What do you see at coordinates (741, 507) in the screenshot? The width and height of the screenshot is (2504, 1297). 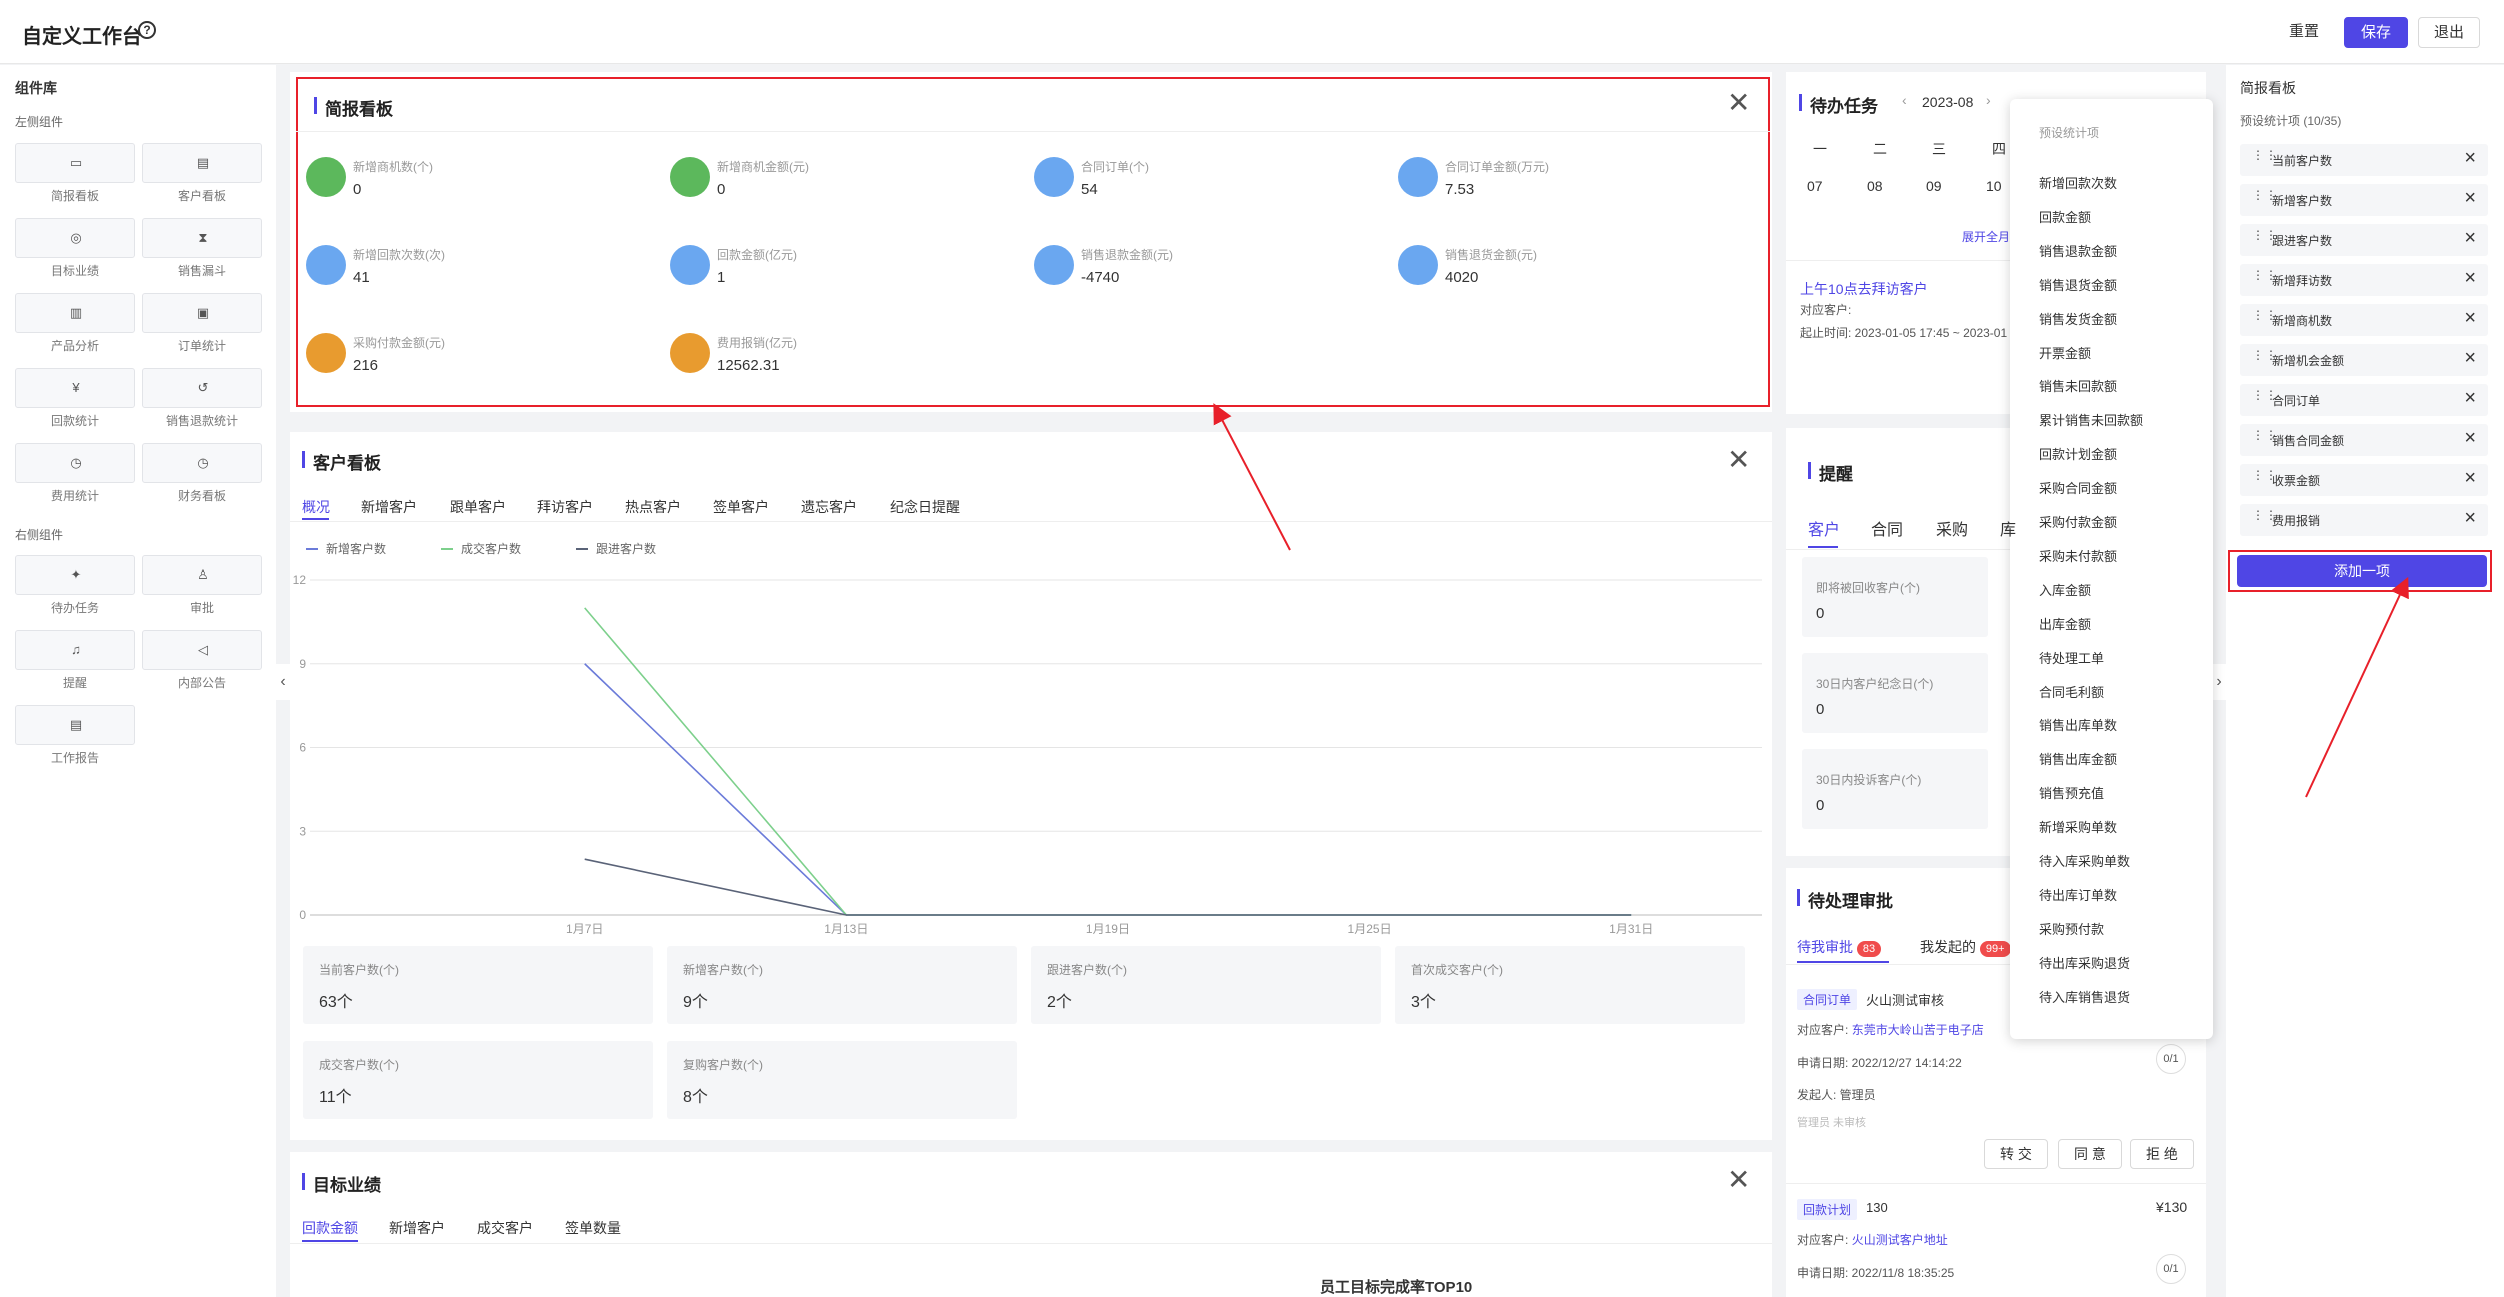 I see `tab-5: 签单客户` at bounding box center [741, 507].